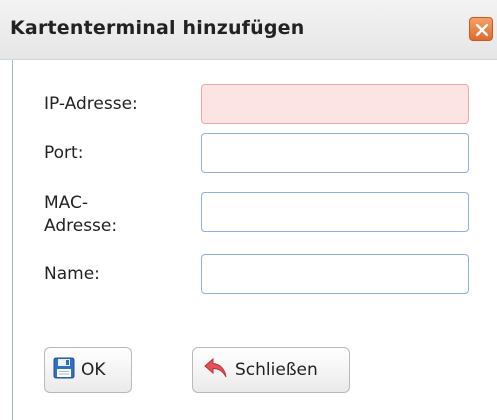  I want to click on mac-address-label-line1: MAC-, so click(66, 203).